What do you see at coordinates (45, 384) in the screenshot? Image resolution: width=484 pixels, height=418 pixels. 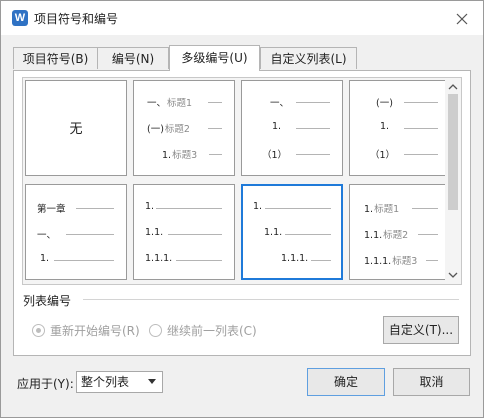 I see `apply-to-label: 应用于(Y):` at bounding box center [45, 384].